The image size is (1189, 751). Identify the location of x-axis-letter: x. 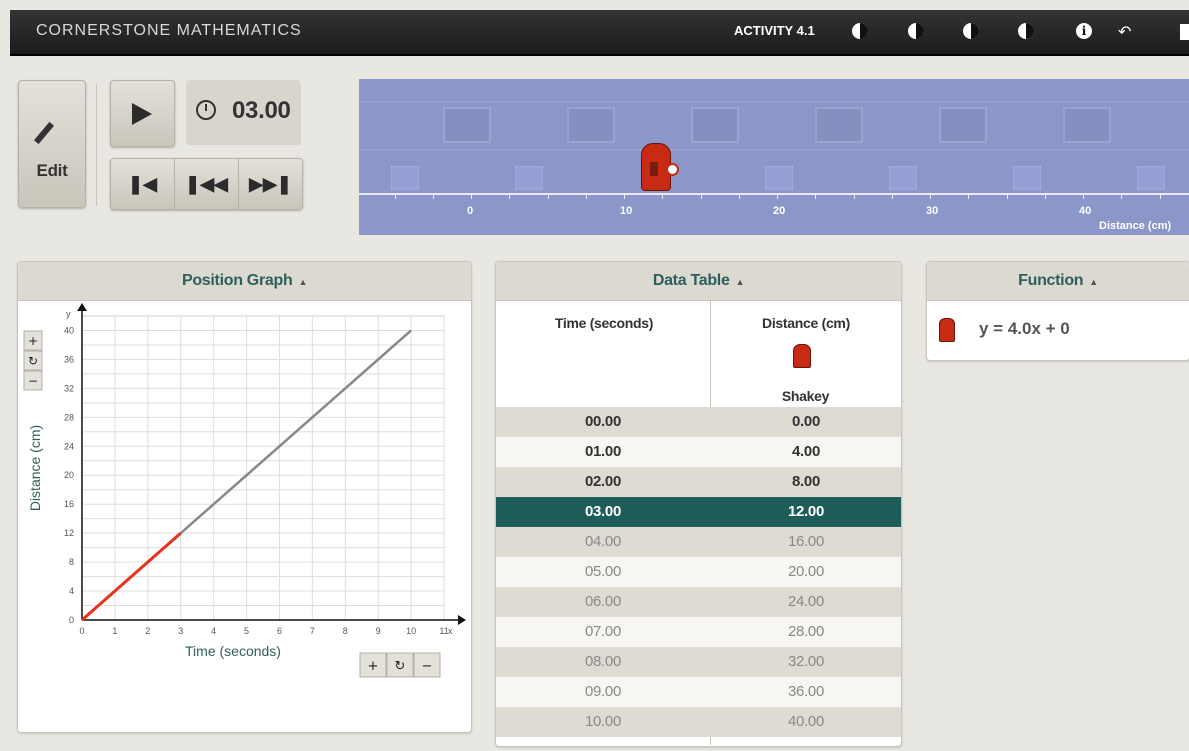
(450, 631).